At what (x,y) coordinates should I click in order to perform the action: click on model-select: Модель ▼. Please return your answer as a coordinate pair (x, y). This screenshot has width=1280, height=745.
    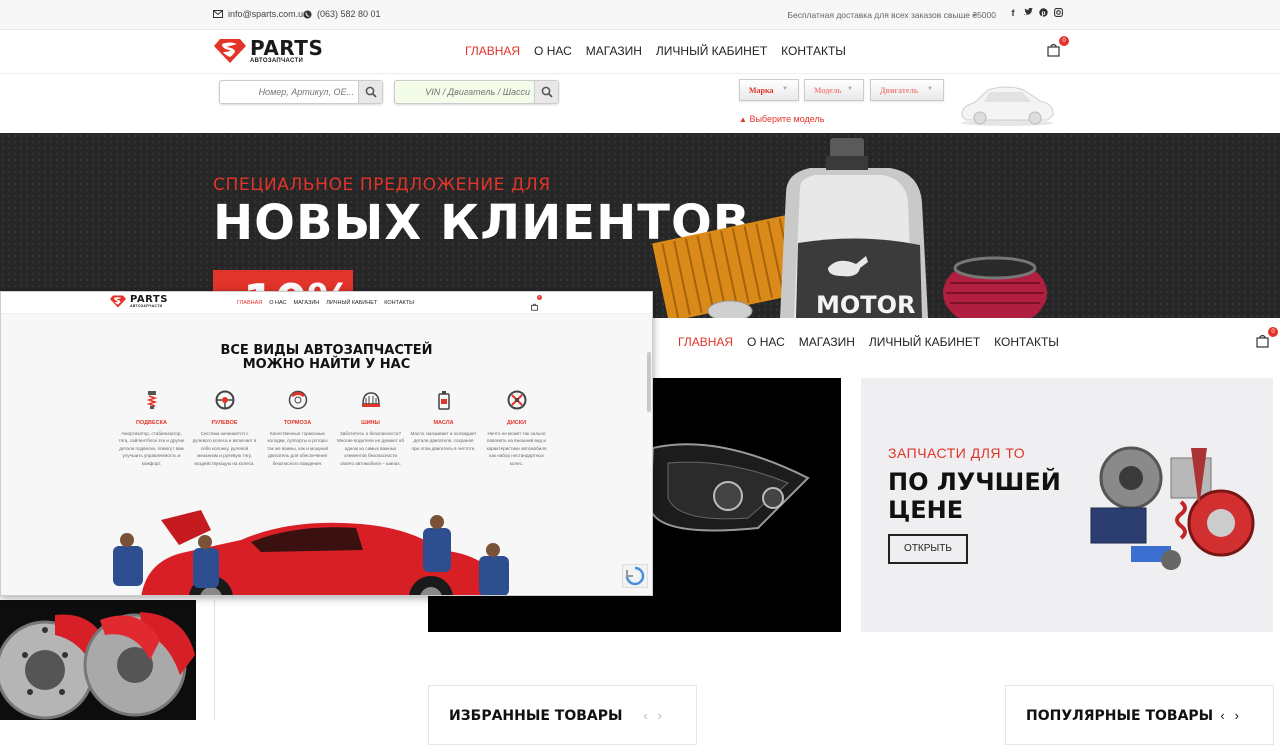
    Looking at the image, I should click on (834, 90).